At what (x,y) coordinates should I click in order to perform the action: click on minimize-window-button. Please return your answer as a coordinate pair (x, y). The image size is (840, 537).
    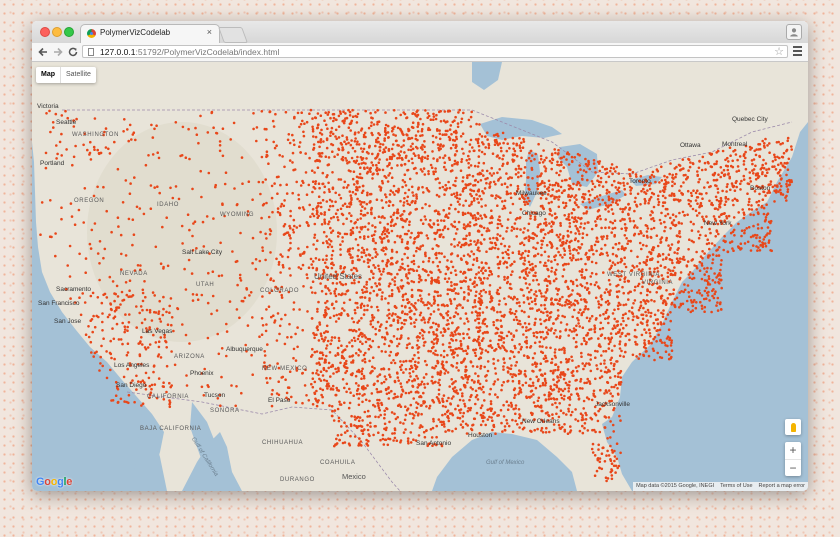
    Looking at the image, I should click on (57, 32).